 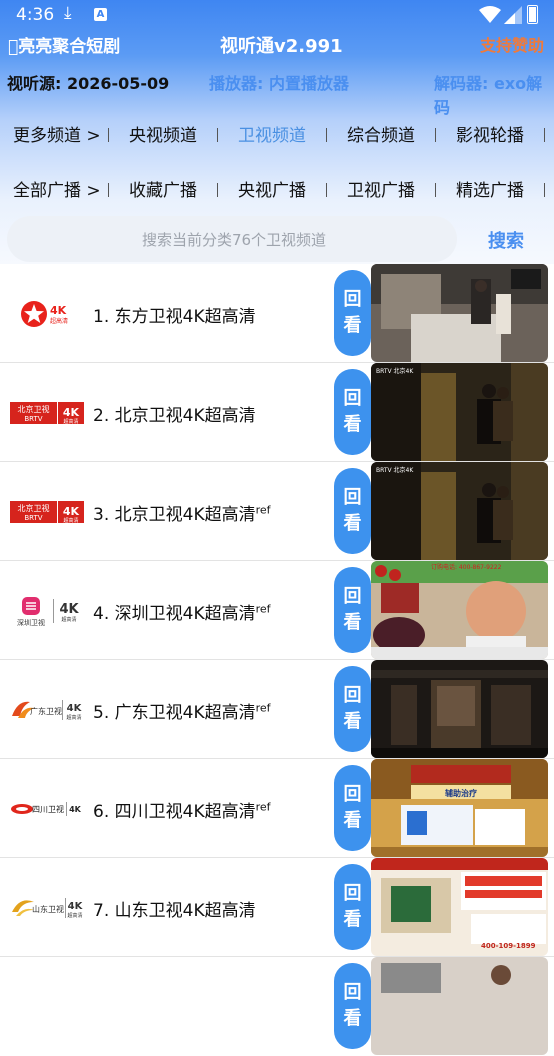 I want to click on channel-name: 5. 广东卫视4K超高清ref, so click(x=182, y=712).